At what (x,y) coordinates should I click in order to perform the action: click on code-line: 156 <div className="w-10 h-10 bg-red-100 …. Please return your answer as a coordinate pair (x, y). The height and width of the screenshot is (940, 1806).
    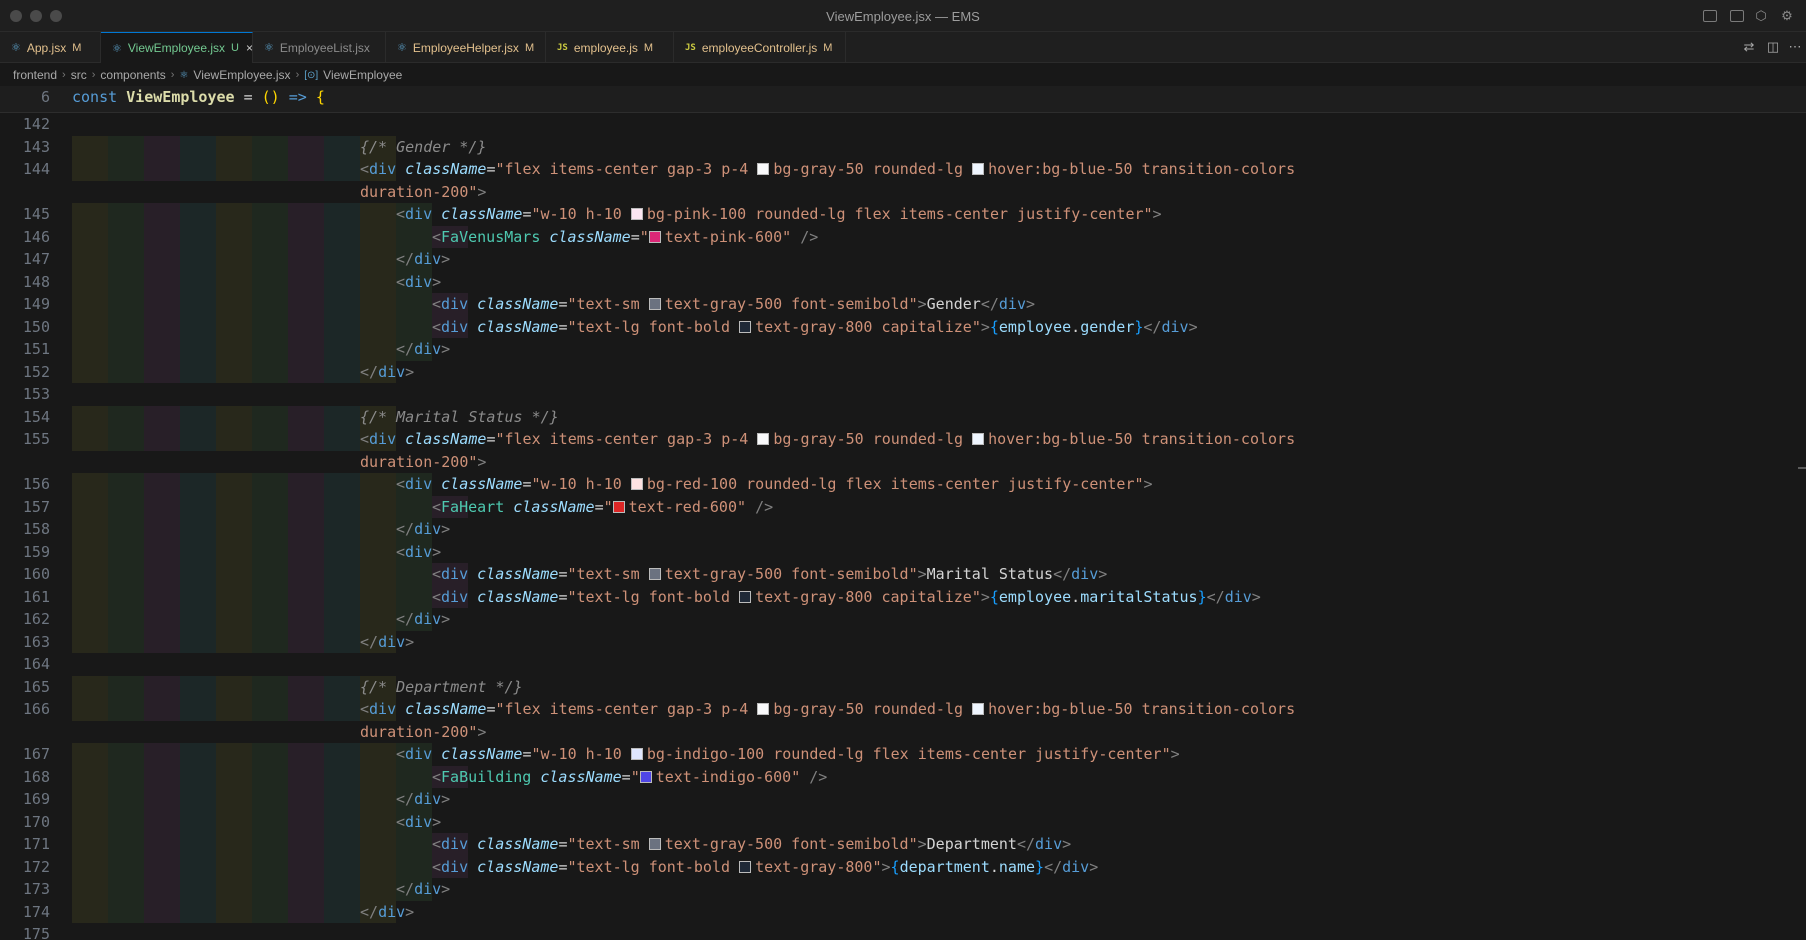
    Looking at the image, I should click on (903, 484).